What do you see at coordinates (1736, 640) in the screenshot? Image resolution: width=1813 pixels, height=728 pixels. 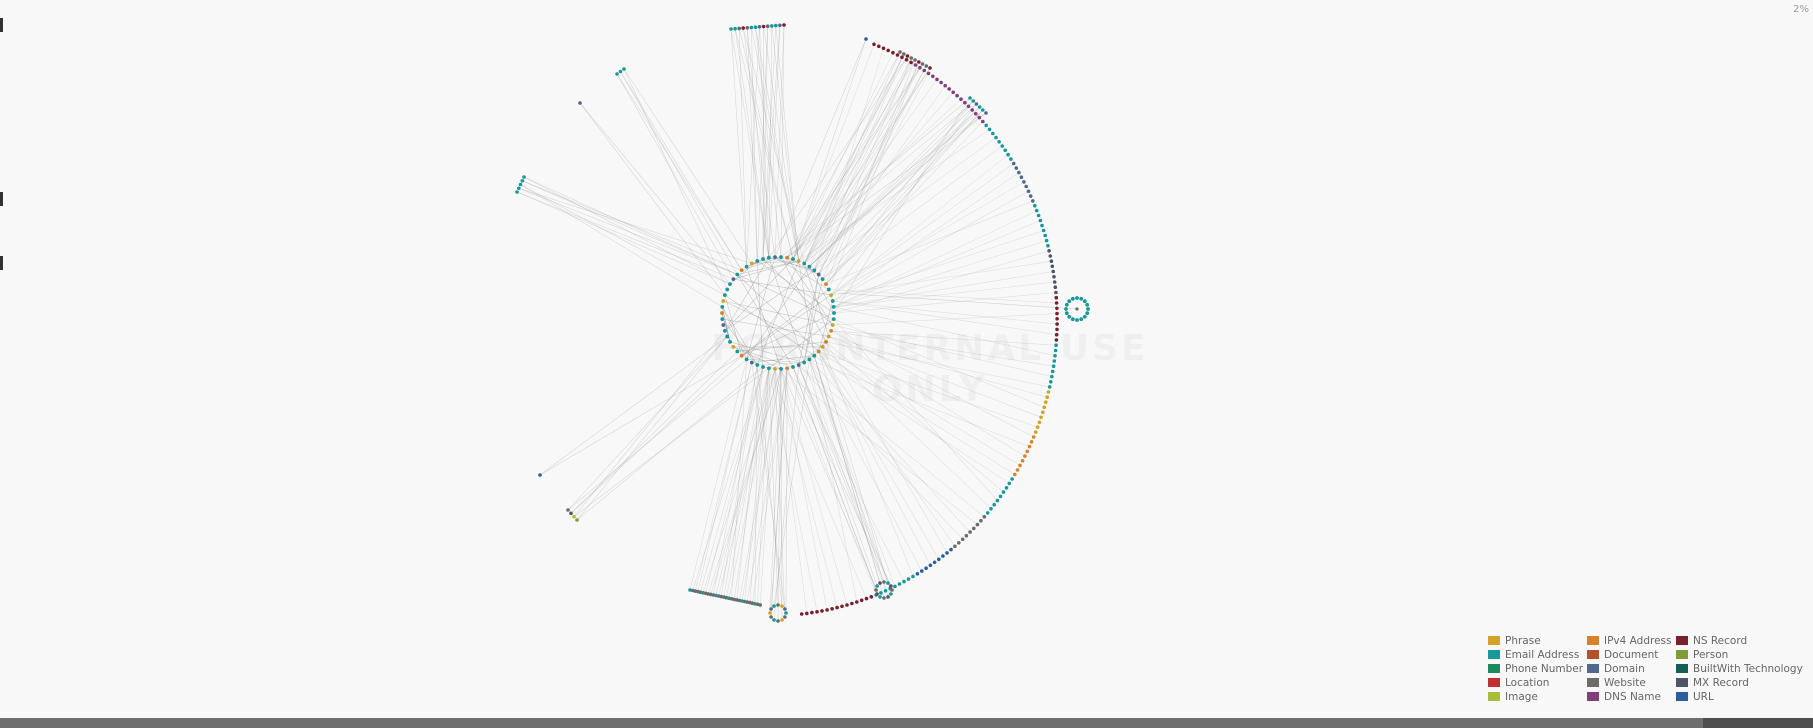 I see `legend-item: NS Record` at bounding box center [1736, 640].